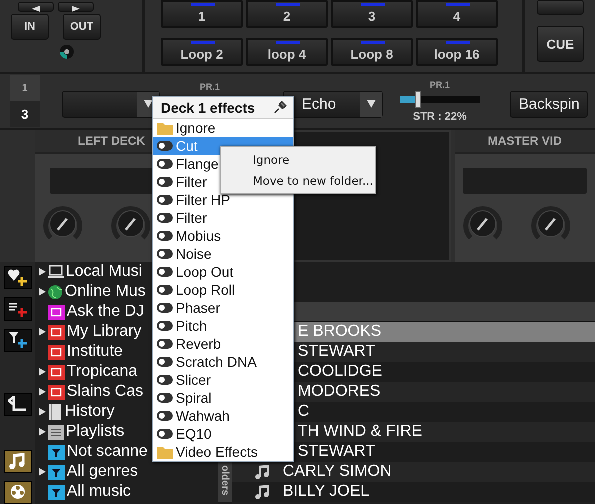  I want to click on menu-item-label: Mobius, so click(199, 236).